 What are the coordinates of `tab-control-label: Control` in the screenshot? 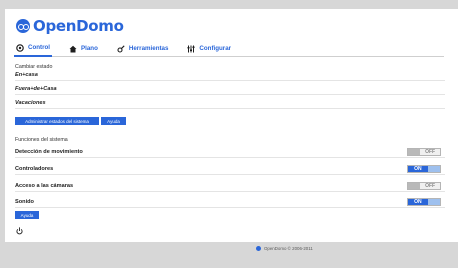 It's located at (39, 47).